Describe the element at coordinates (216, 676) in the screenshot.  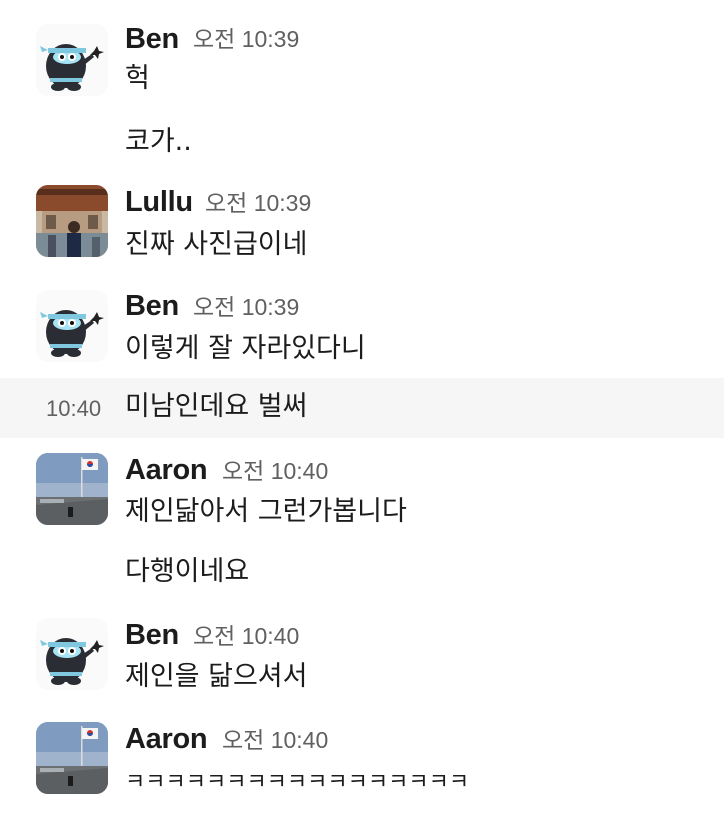
I see `message-text: 제인을 닮으셔서` at that location.